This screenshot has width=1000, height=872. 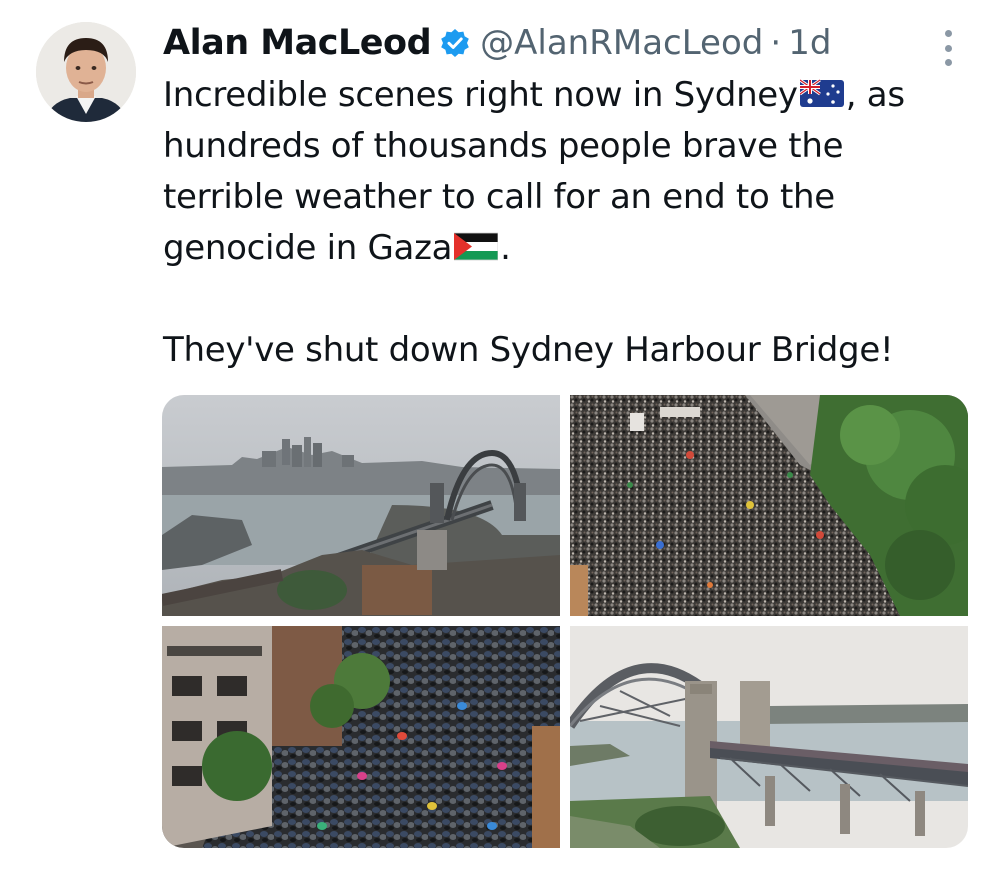 What do you see at coordinates (455, 43) in the screenshot?
I see `verified-badge-icon` at bounding box center [455, 43].